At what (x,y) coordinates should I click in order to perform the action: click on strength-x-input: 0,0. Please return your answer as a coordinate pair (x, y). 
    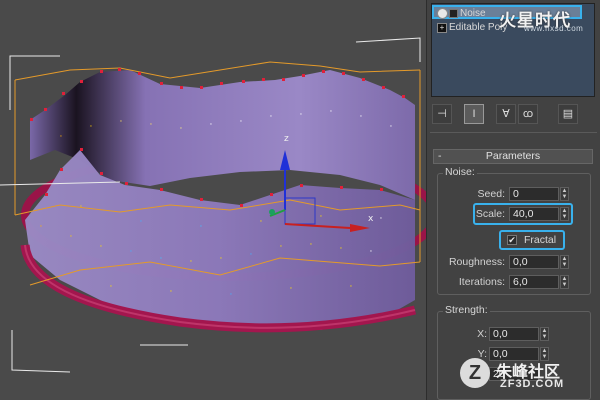
    Looking at the image, I should click on (514, 334).